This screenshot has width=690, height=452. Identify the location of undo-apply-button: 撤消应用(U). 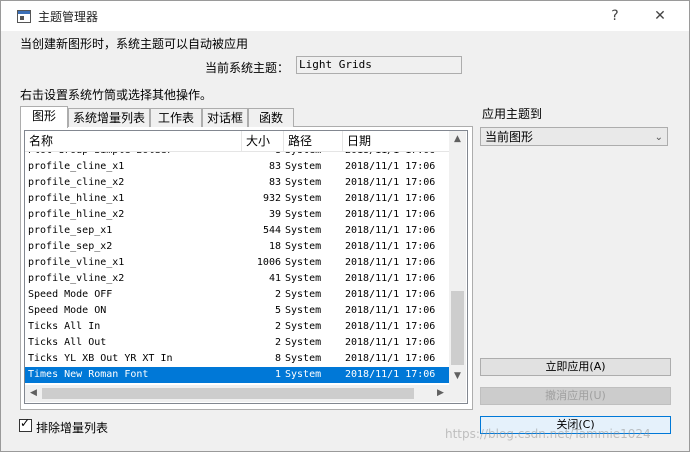
(575, 396).